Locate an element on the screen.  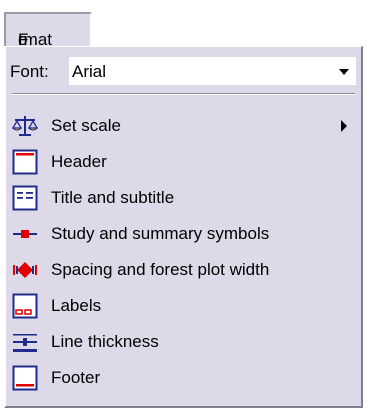
menu-item-spacing-width: Spacing and forest plot width is located at coordinates (182, 270).